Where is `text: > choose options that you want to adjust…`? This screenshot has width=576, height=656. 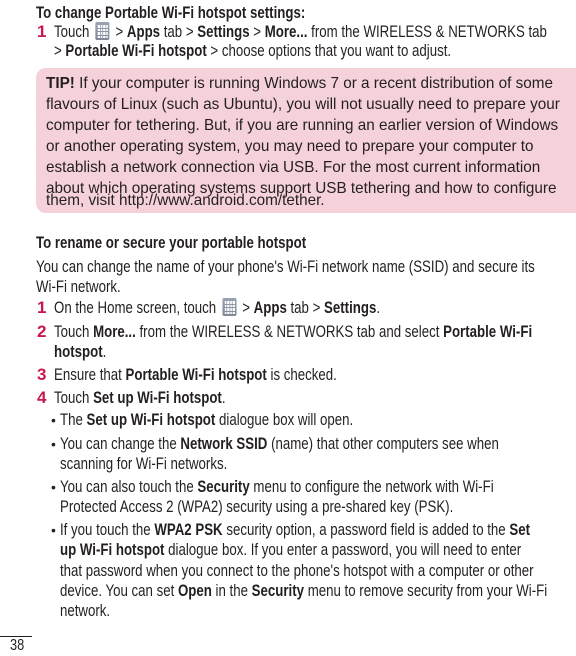 text: > choose options that you want to adjust… is located at coordinates (329, 50).